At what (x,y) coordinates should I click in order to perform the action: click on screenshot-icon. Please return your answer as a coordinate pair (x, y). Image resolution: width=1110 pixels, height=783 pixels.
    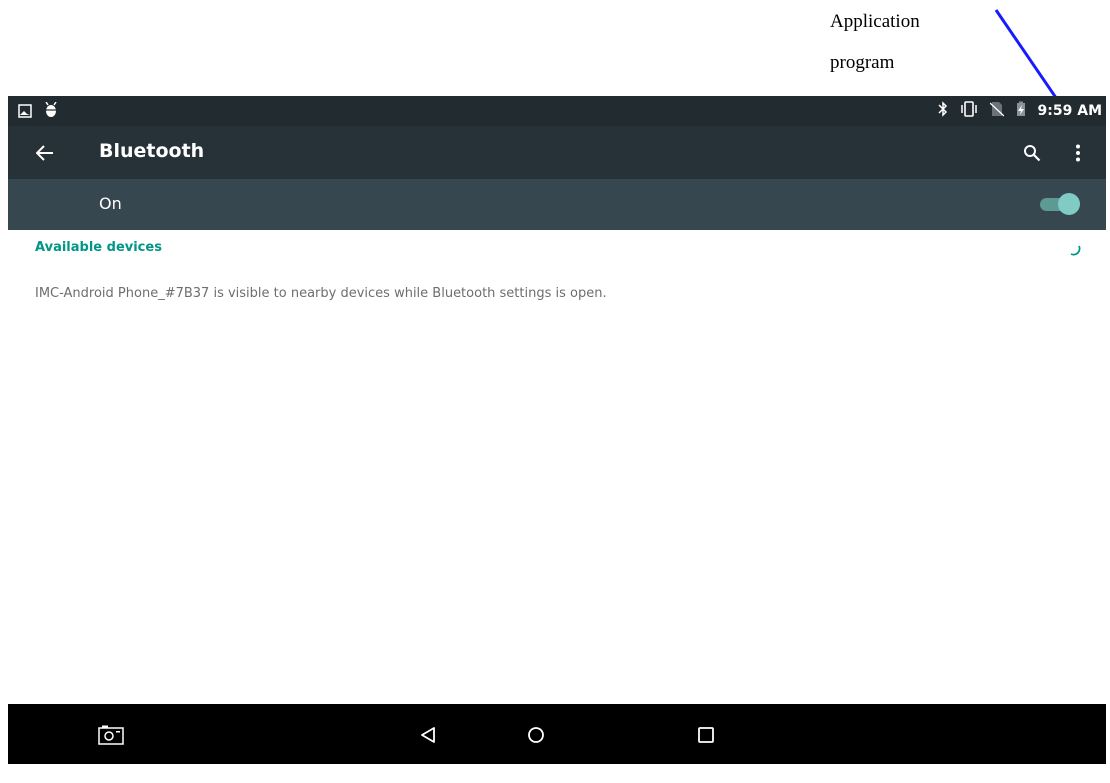
    Looking at the image, I should click on (111, 735).